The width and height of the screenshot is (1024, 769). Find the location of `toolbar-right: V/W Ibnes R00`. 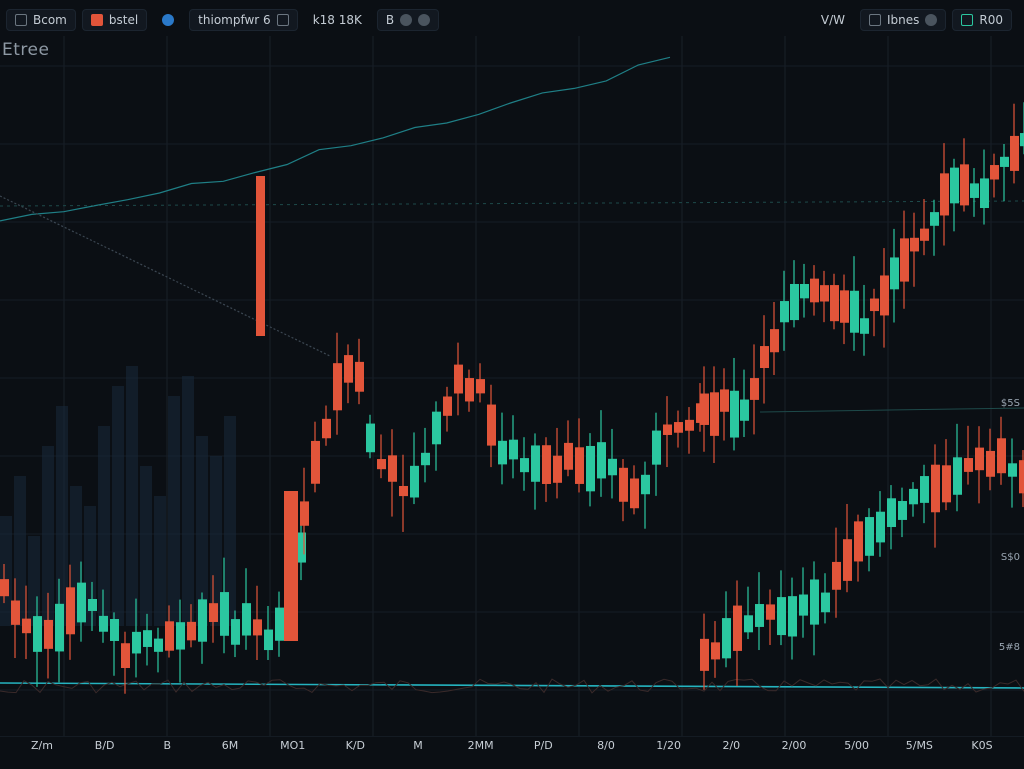

toolbar-right: V/W Ibnes R00 is located at coordinates (915, 20).